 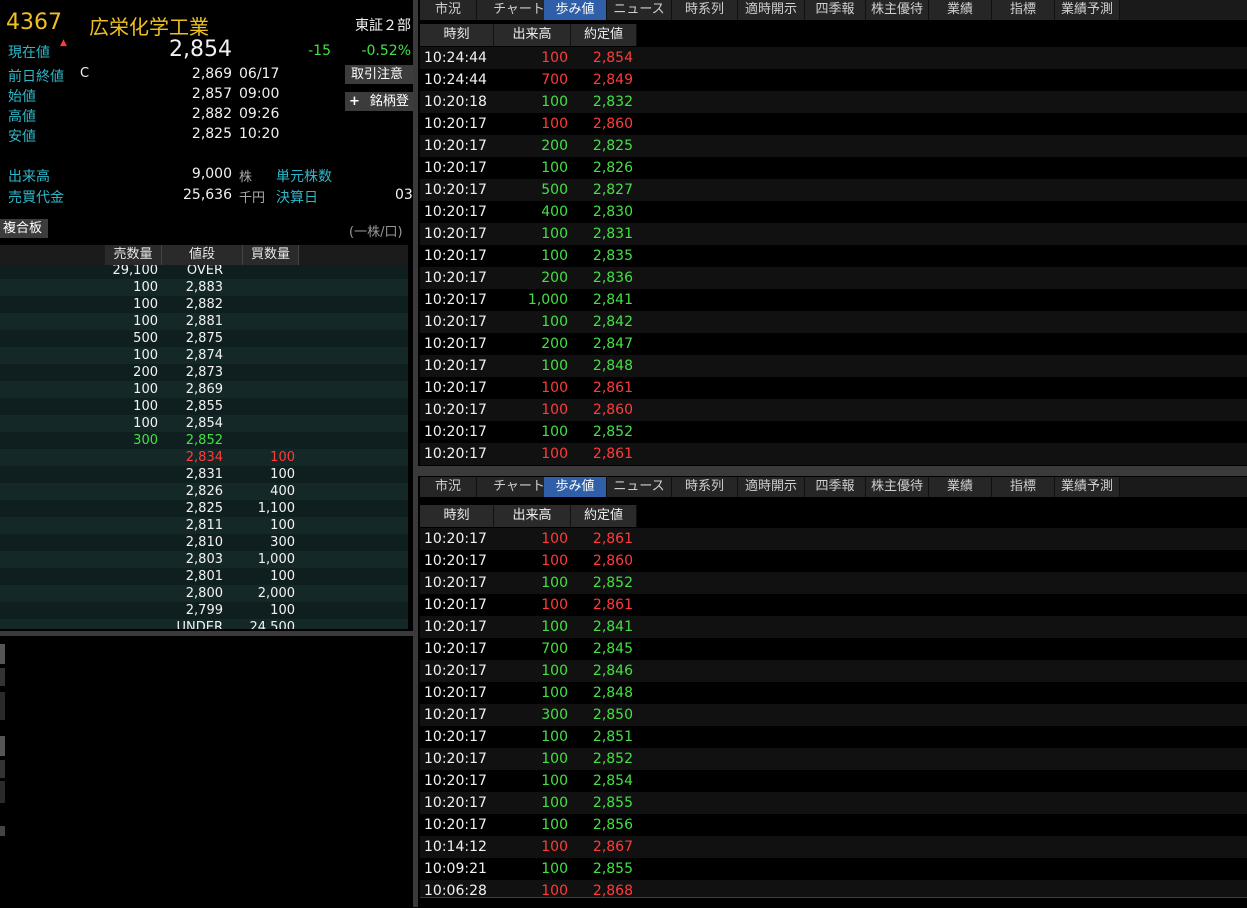 What do you see at coordinates (554, 344) in the screenshot?
I see `trade-volume: 200` at bounding box center [554, 344].